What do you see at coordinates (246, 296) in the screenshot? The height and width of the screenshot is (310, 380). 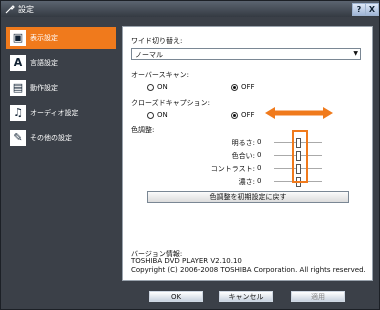 I see `cancel-button: キャンセル` at bounding box center [246, 296].